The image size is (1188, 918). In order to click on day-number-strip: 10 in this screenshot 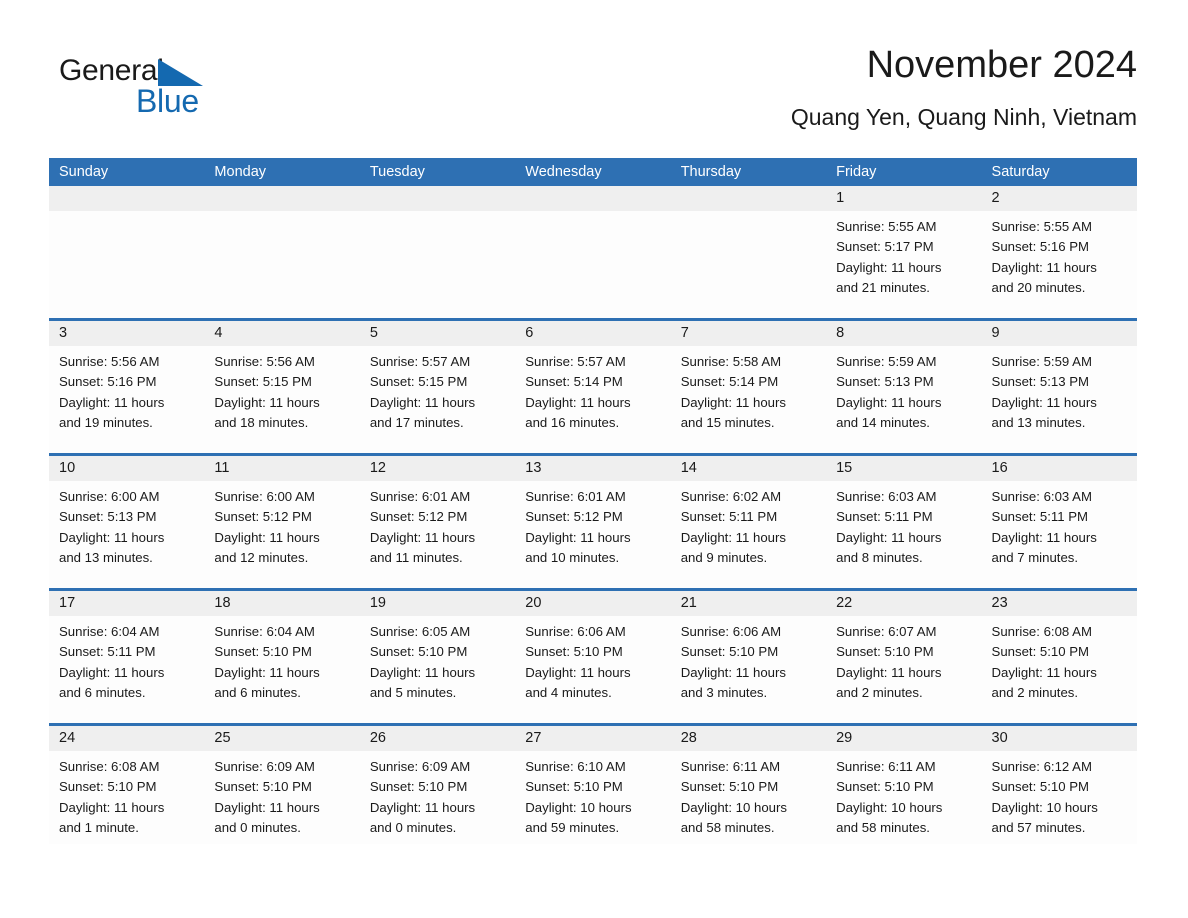, I will do `click(127, 468)`.